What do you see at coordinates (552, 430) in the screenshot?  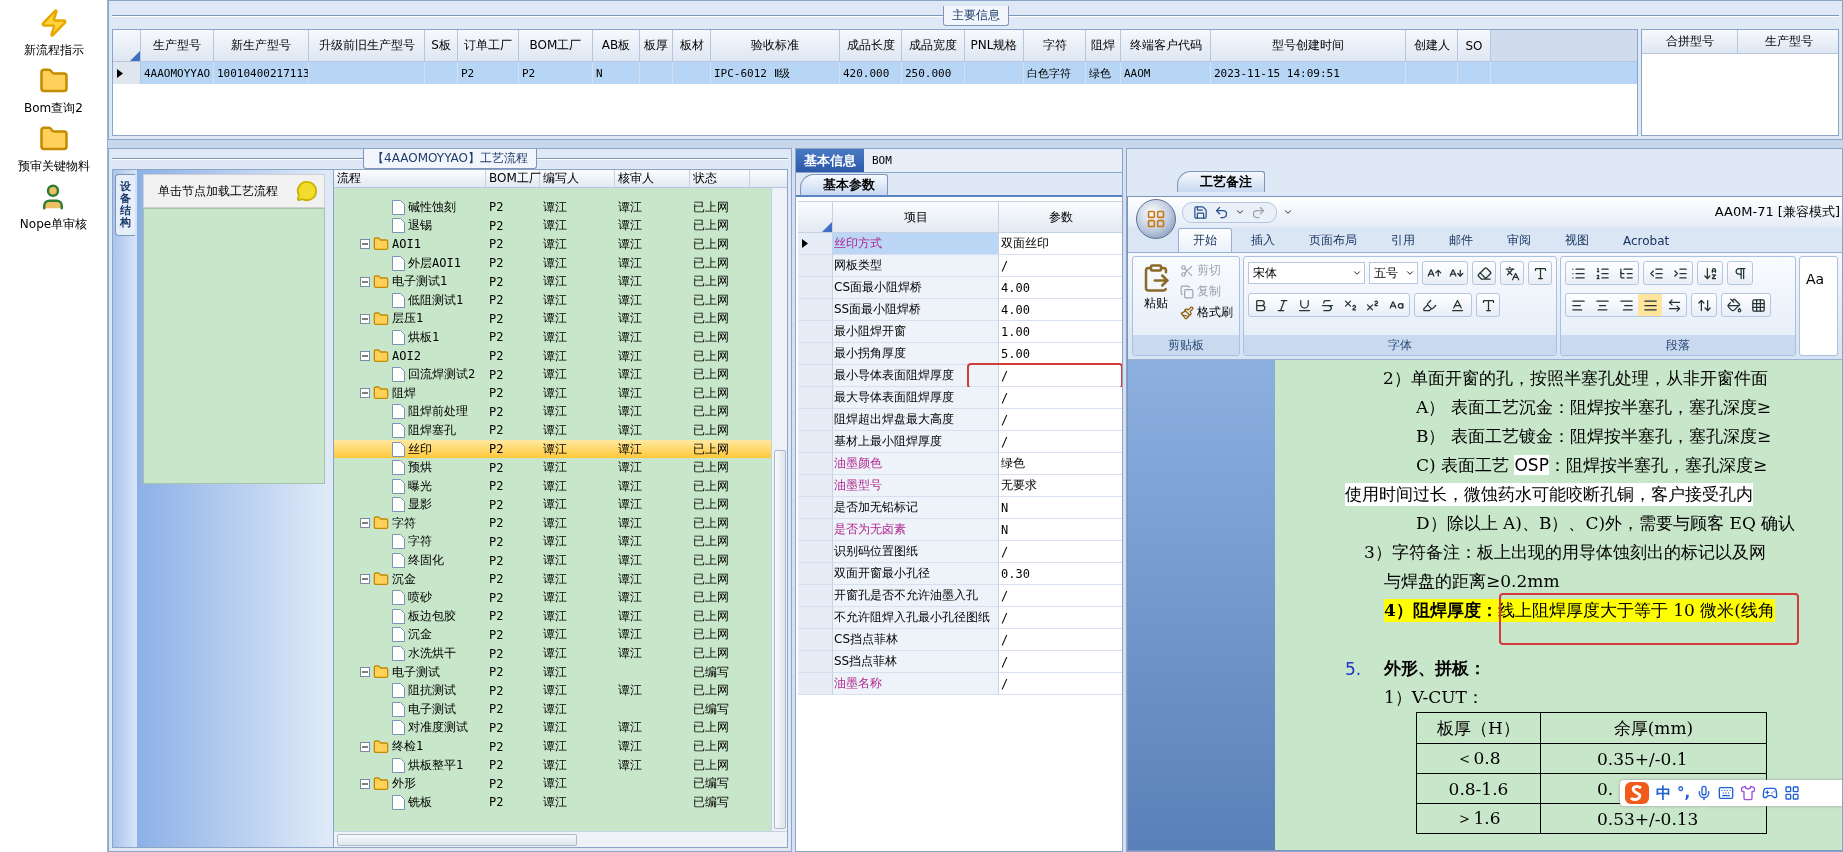 I see `tree-row: 阻焊塞孔 P2 谭江 谭江 已上网` at bounding box center [552, 430].